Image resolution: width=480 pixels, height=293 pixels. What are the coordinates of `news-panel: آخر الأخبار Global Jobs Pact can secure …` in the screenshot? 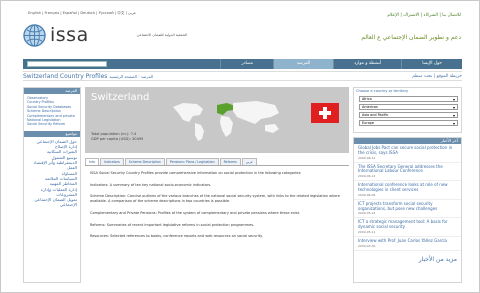 It's located at (407, 210).